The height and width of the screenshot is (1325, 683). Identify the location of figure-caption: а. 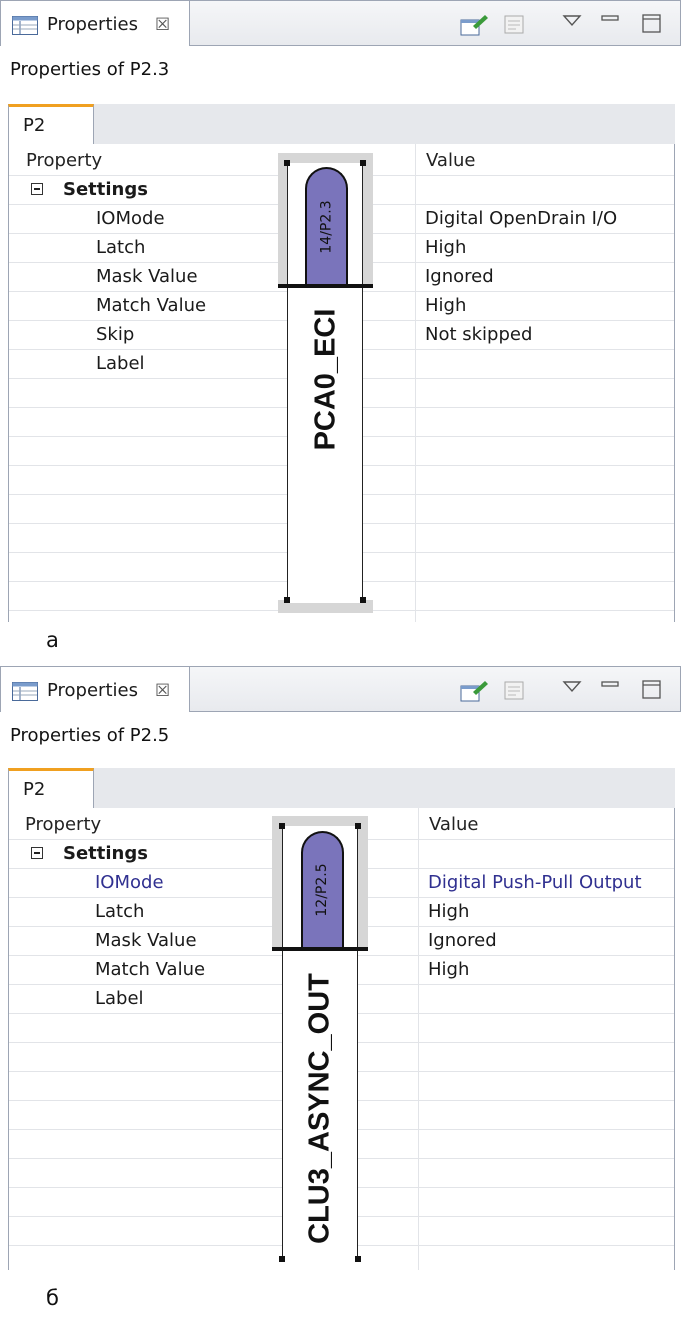
(52, 640).